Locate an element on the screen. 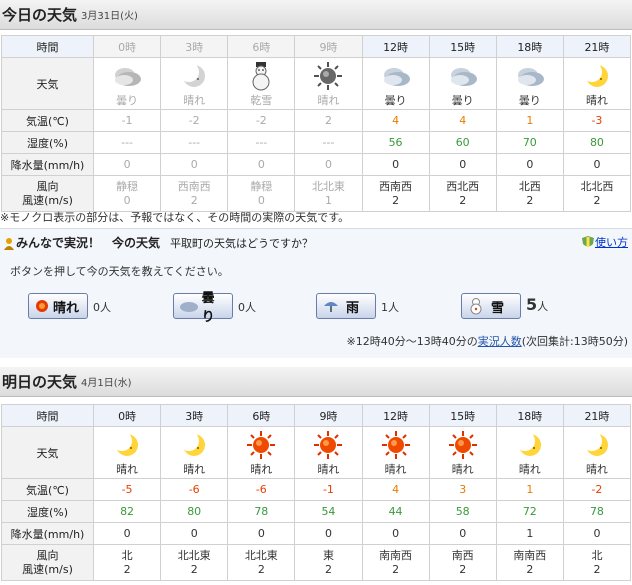 The width and height of the screenshot is (632, 585). vote-rain-label: 雨 is located at coordinates (353, 308).